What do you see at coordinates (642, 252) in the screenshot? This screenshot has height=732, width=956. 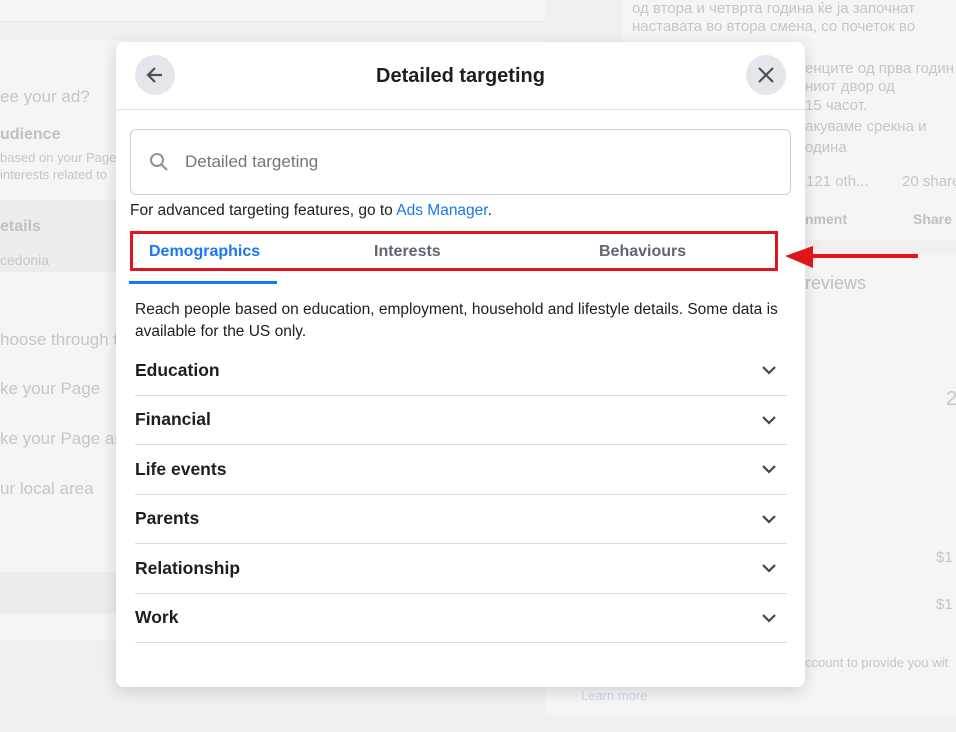 I see `tab-behaviours: Behaviours` at bounding box center [642, 252].